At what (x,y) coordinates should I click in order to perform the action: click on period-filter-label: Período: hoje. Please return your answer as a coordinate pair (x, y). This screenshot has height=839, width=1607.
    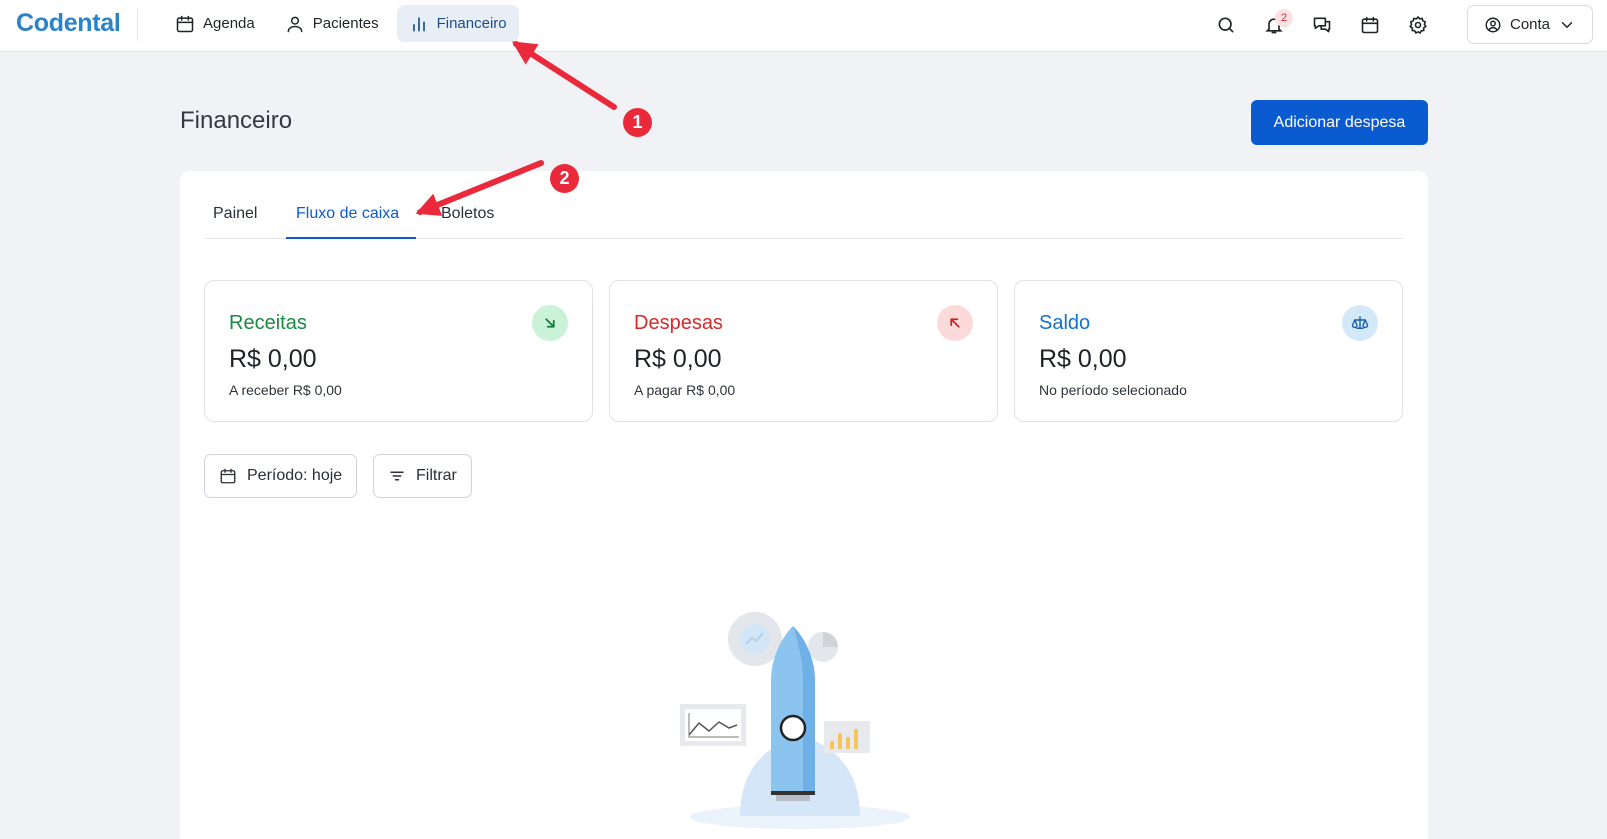
    Looking at the image, I should click on (295, 475).